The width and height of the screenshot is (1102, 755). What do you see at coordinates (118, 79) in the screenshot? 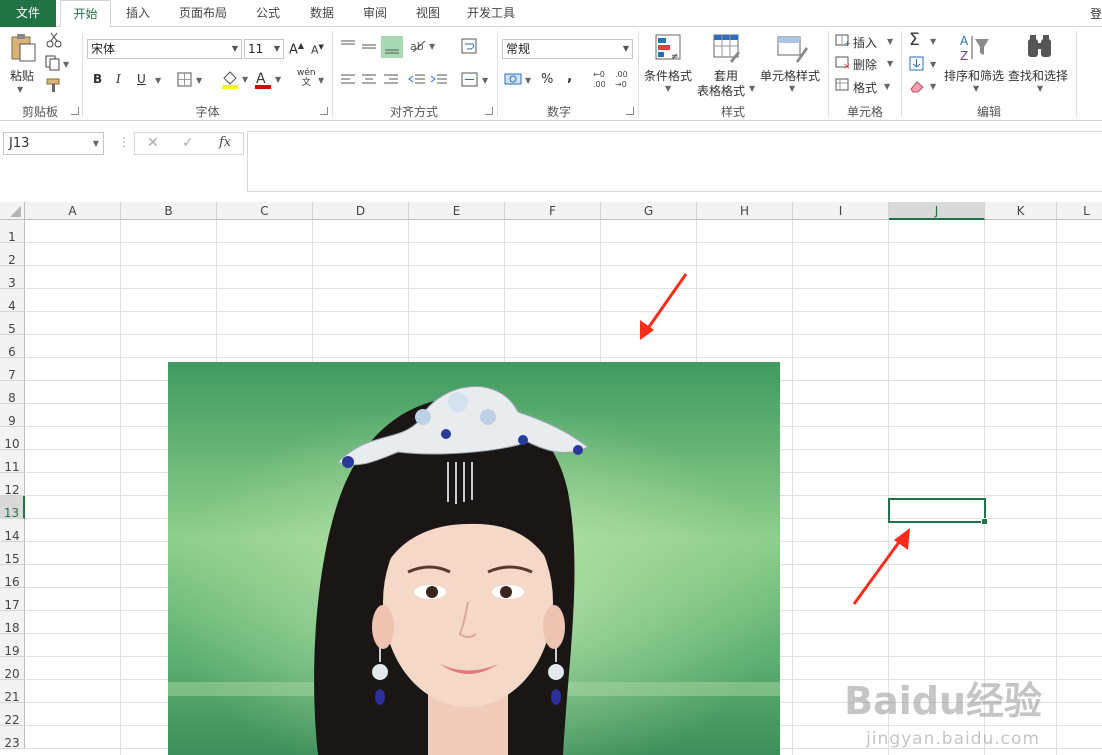
I see `italic-button: I` at bounding box center [118, 79].